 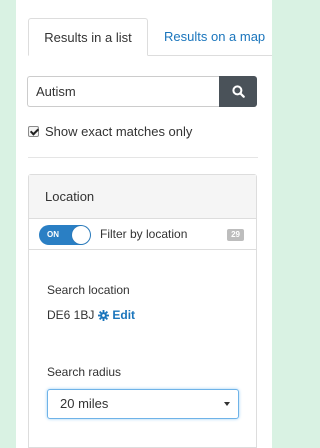 What do you see at coordinates (33, 131) in the screenshot?
I see `exact-matches-checkbox` at bounding box center [33, 131].